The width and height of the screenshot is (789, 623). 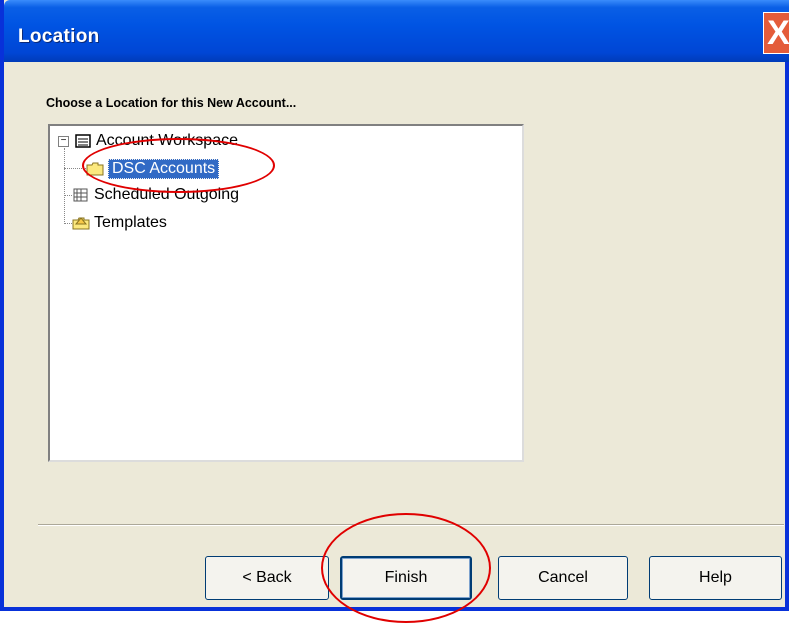 I want to click on tree-item-scheduled-outgoing: Scheduled Outgoing, so click(x=155, y=195).